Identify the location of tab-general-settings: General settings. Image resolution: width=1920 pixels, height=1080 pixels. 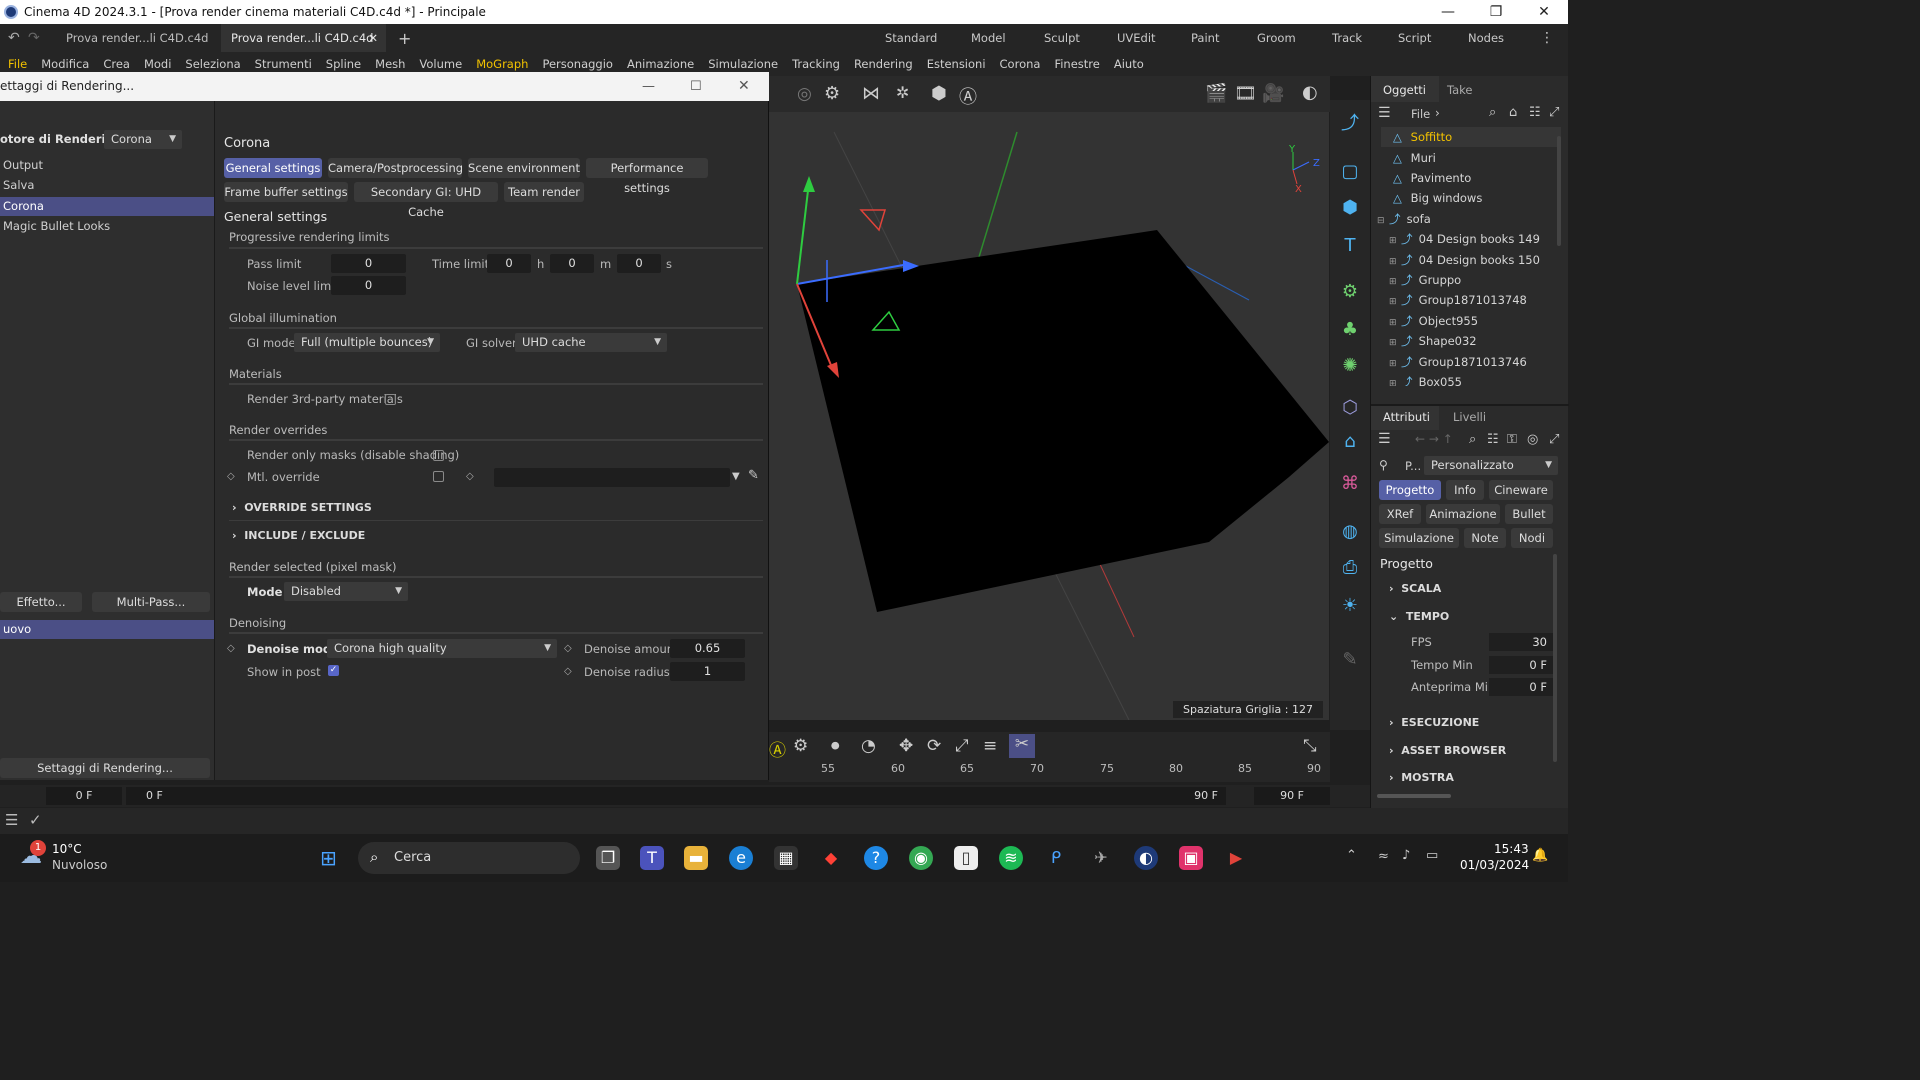
(273, 168).